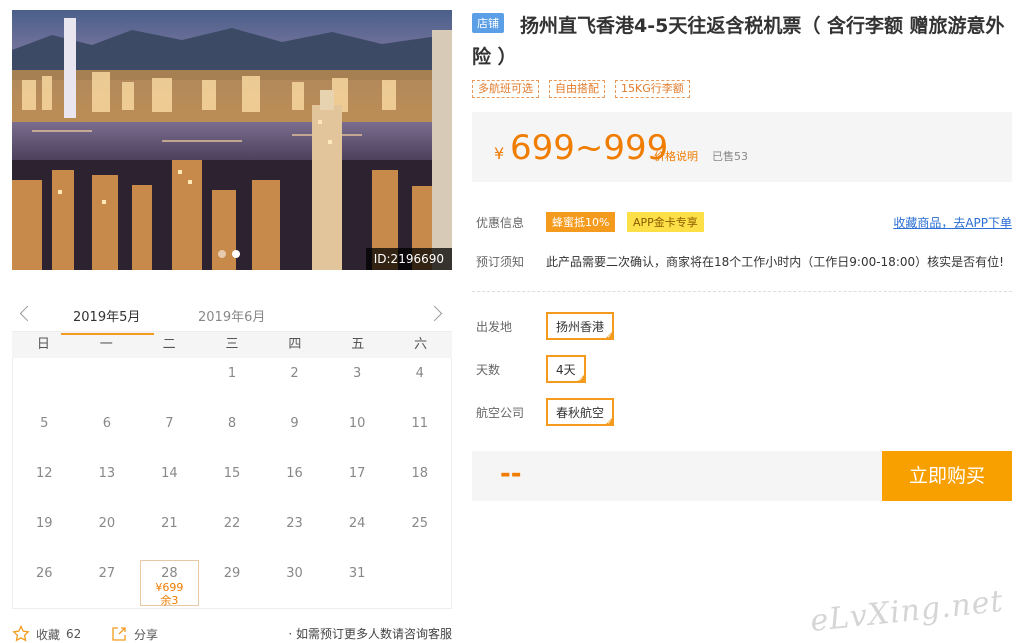 This screenshot has height=643, width=1016. Describe the element at coordinates (419, 373) in the screenshot. I see `calendar-day: 4` at that location.